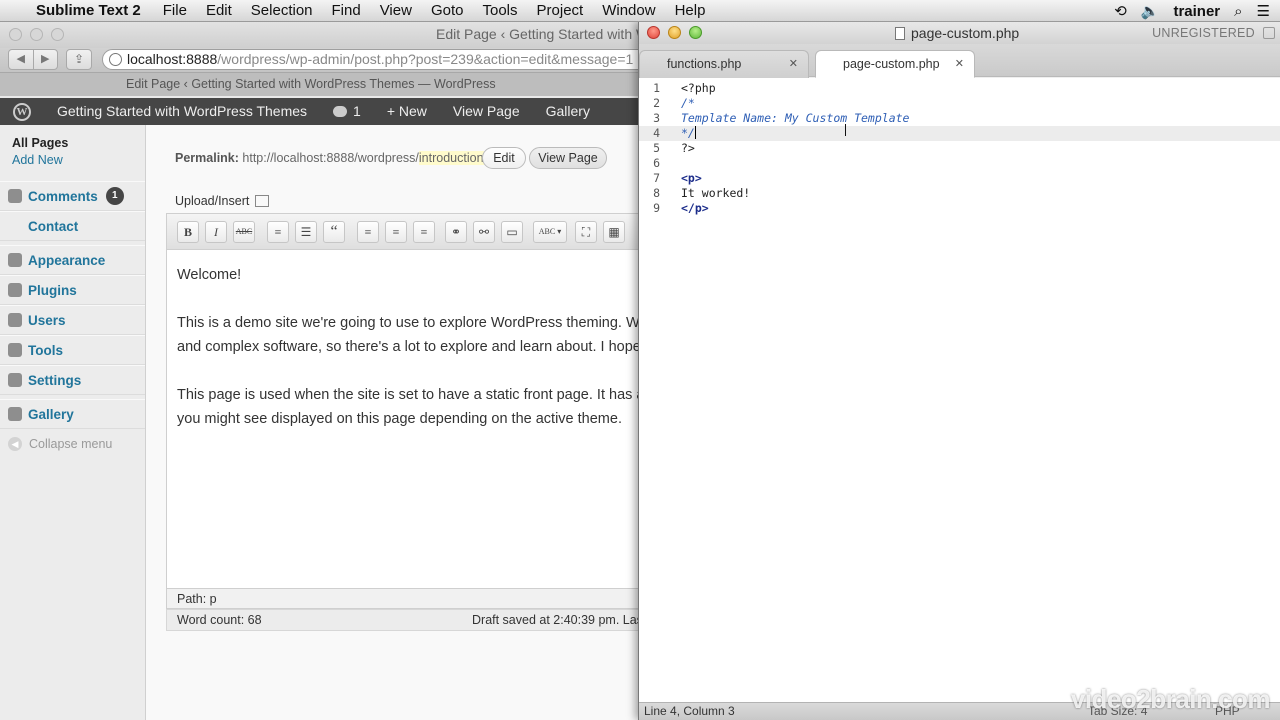 The width and height of the screenshot is (1280, 720). What do you see at coordinates (1238, 11) in the screenshot?
I see `spotlight-search-icon: ⌕` at bounding box center [1238, 11].